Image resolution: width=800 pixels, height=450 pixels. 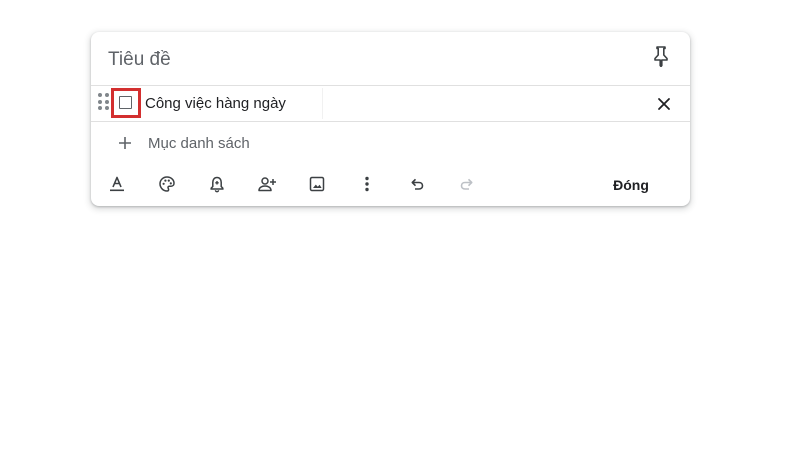 I want to click on close-button: Đóng, so click(x=631, y=185).